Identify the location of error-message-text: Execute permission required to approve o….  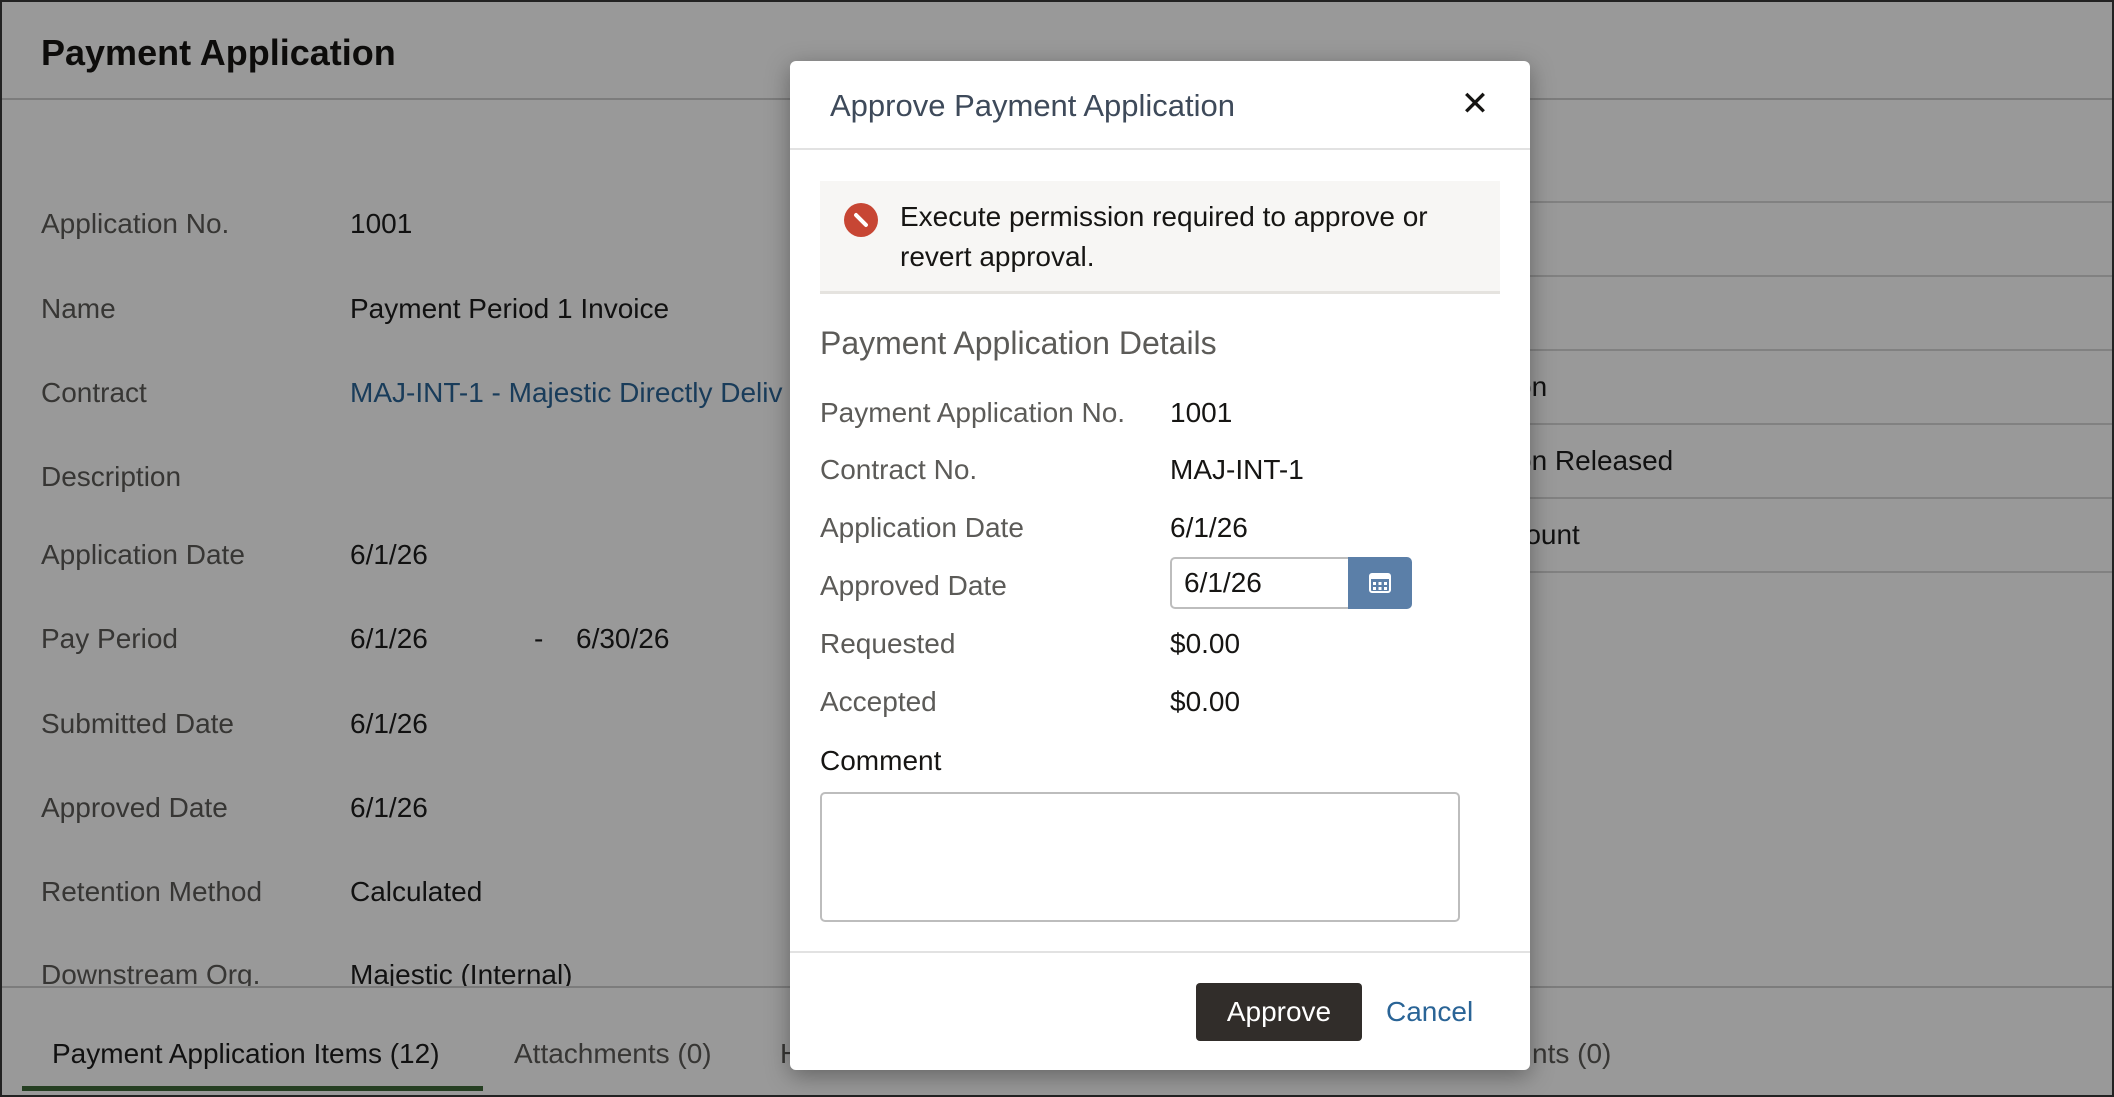
(1164, 236).